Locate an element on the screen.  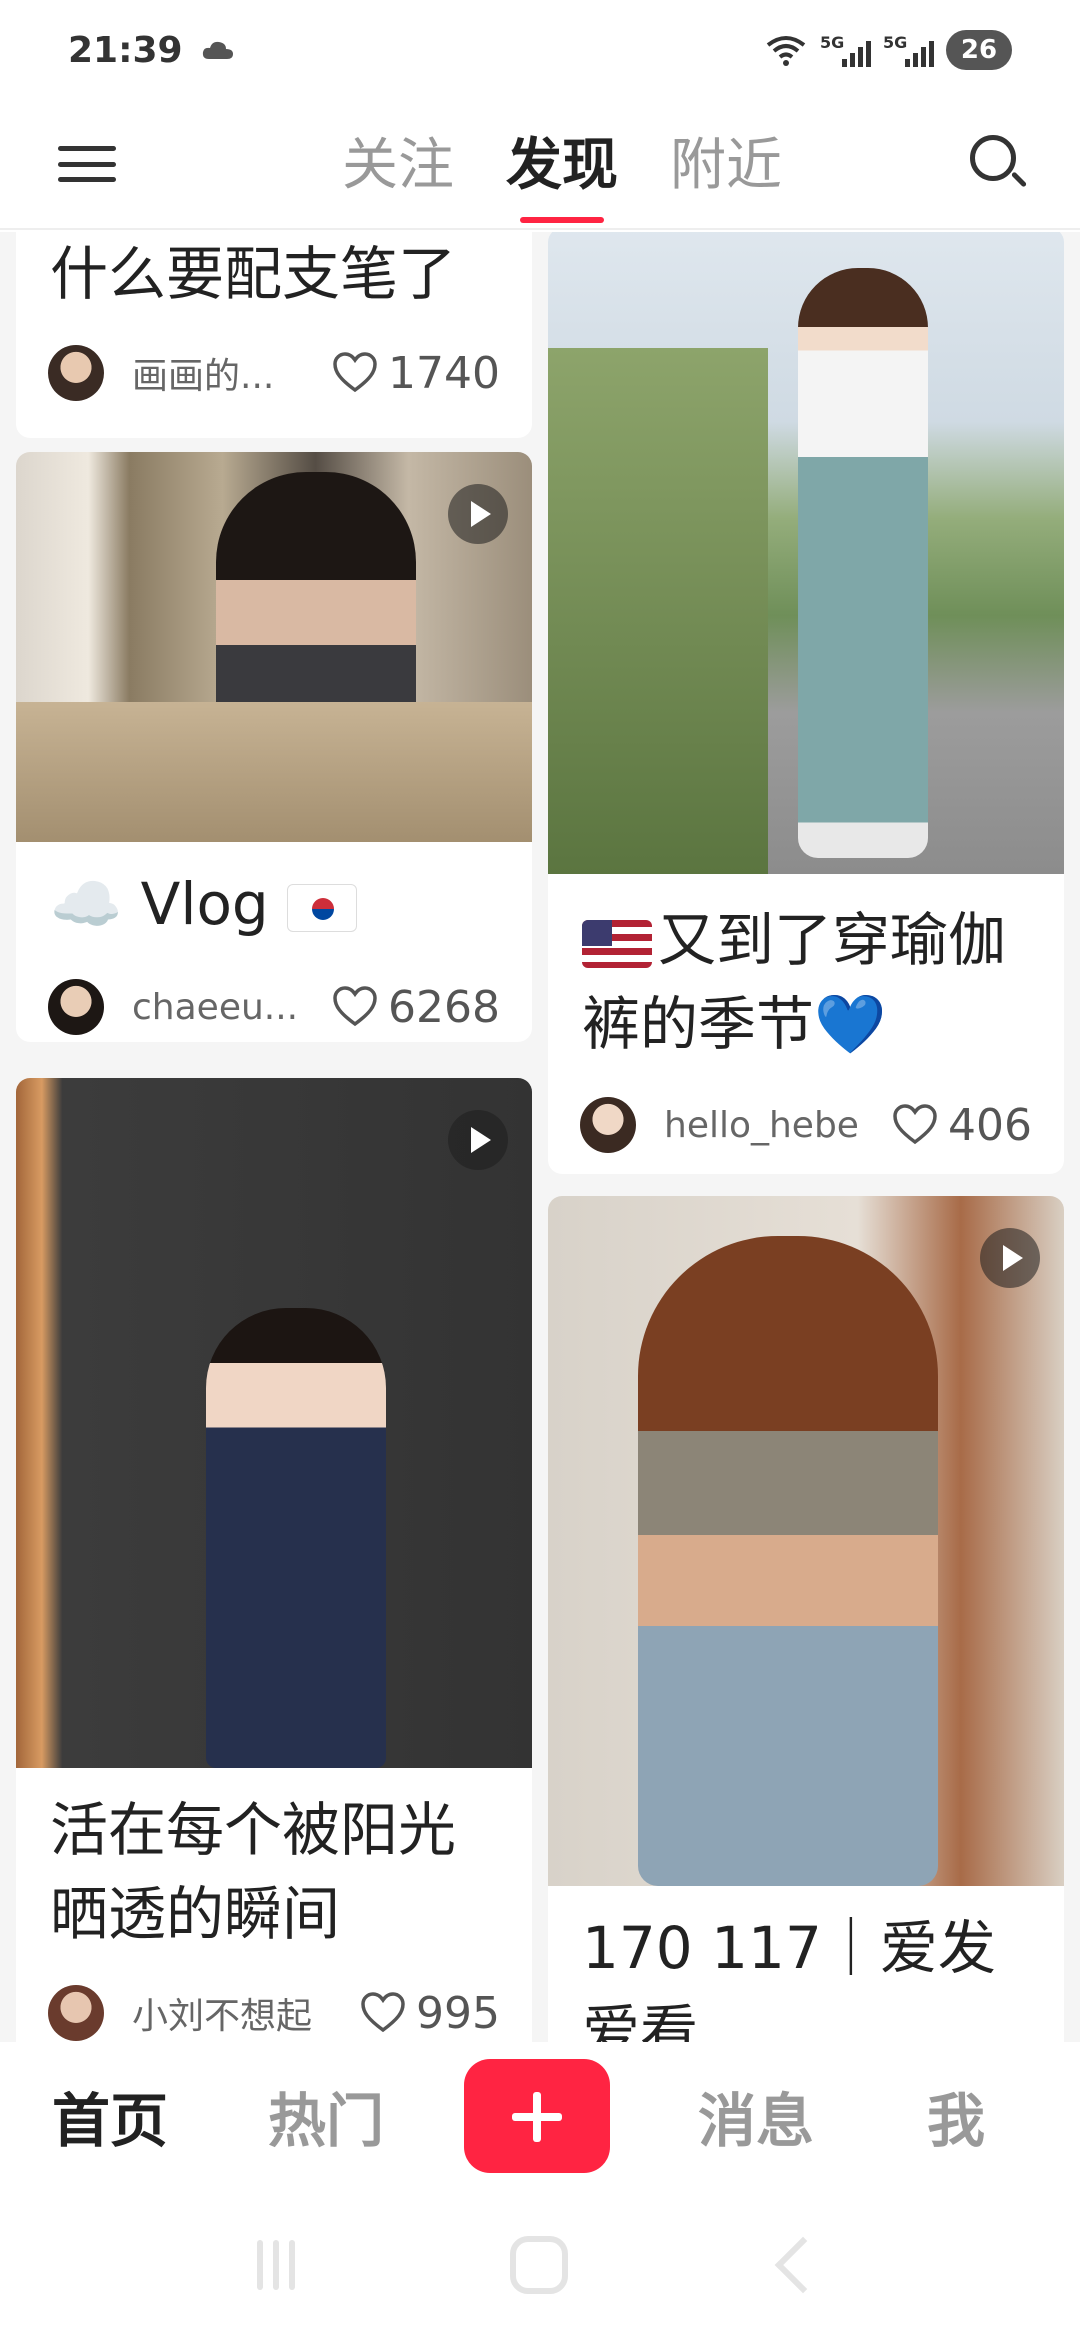
feed-tabs: 关注 发现 附近 is located at coordinates (562, 171).